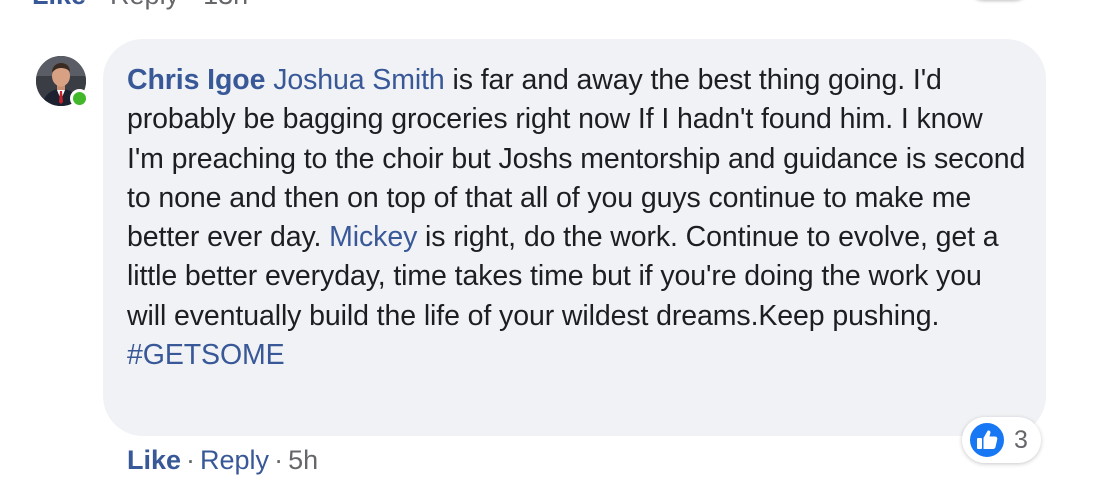 The width and height of the screenshot is (1097, 493). I want to click on like-thumbs-up-icon, so click(987, 440).